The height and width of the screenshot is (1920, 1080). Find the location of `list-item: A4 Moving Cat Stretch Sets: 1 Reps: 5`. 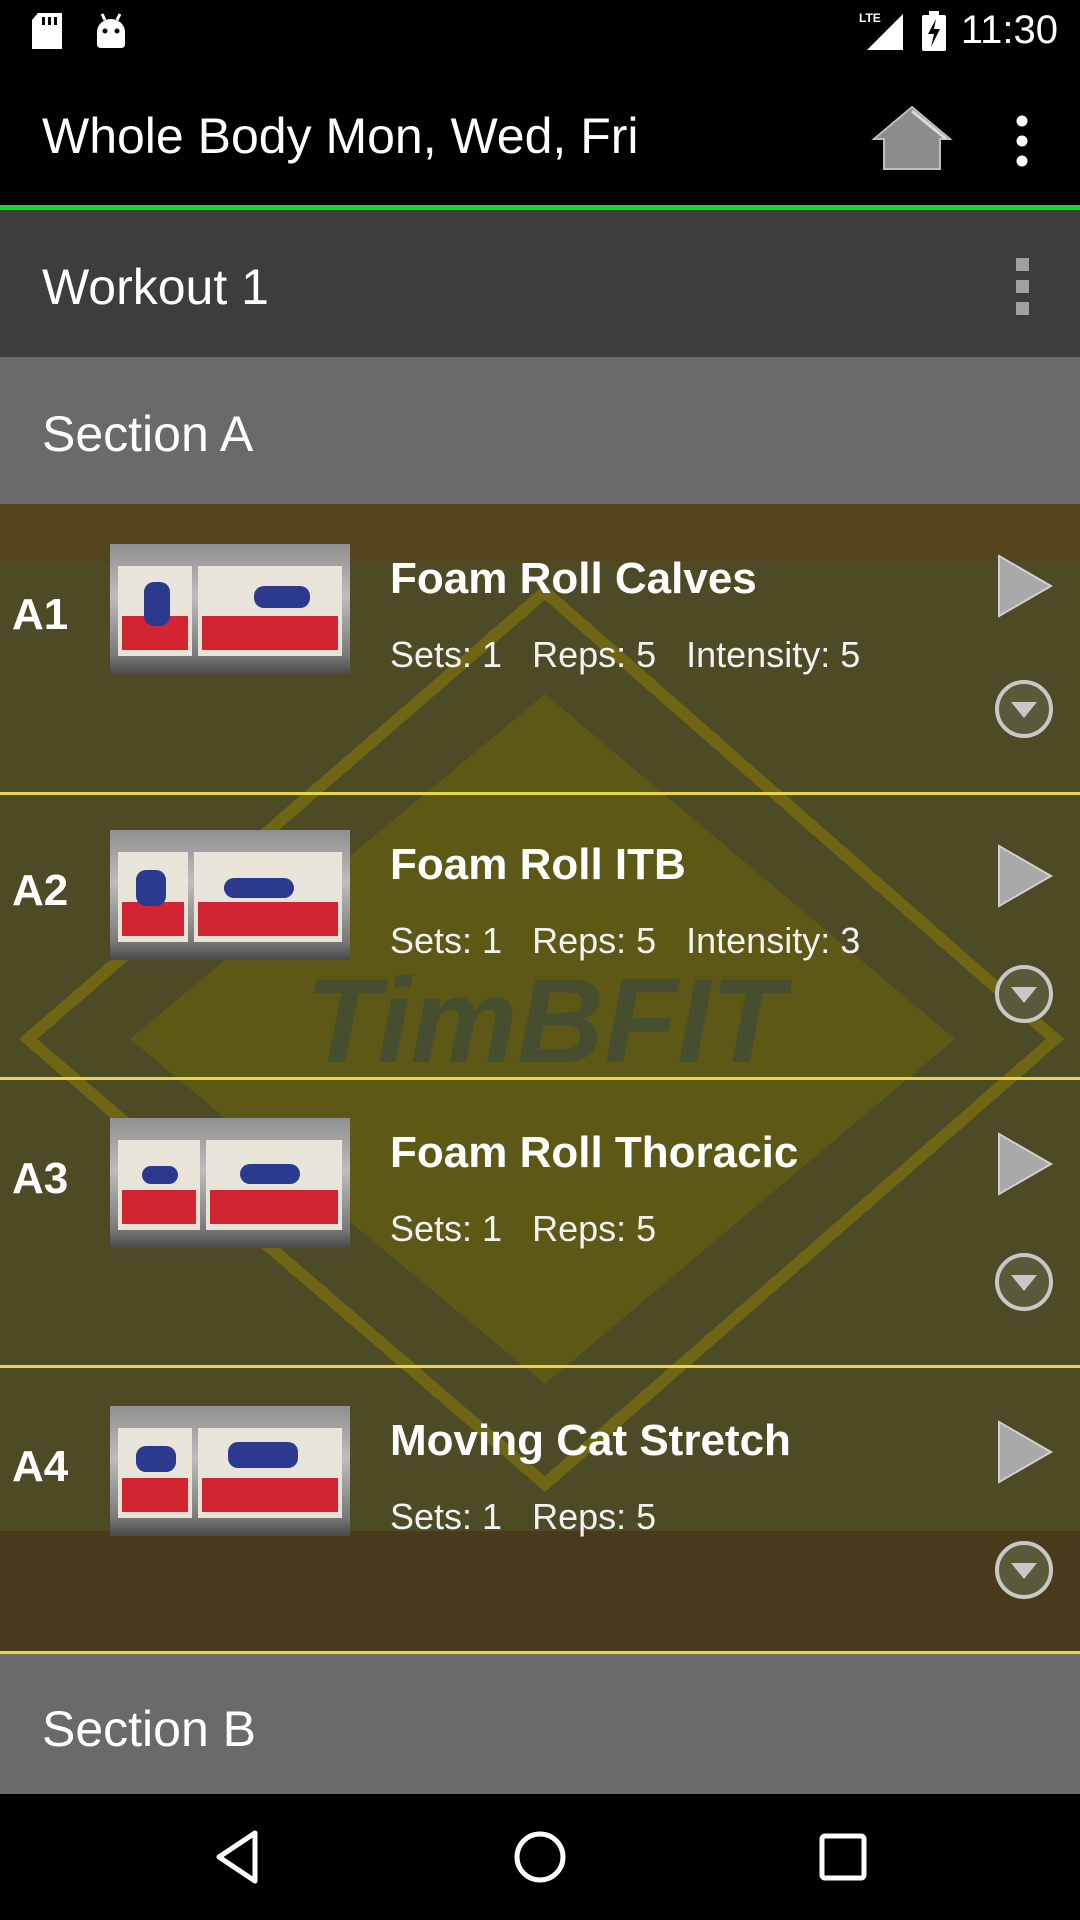

list-item: A4 Moving Cat Stretch Sets: 1 Reps: 5 is located at coordinates (540, 1511).